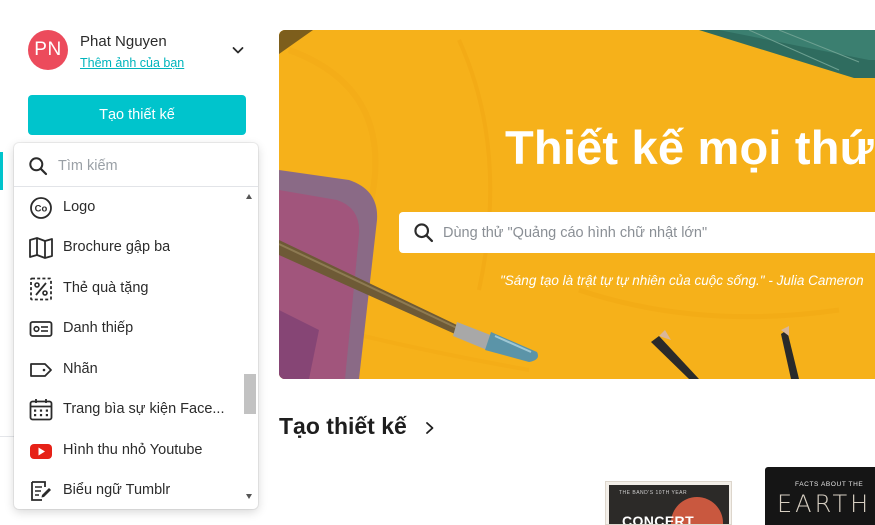 This screenshot has width=875, height=525. What do you see at coordinates (128, 208) in the screenshot?
I see `dropdown-item-logo: Co Logo` at bounding box center [128, 208].